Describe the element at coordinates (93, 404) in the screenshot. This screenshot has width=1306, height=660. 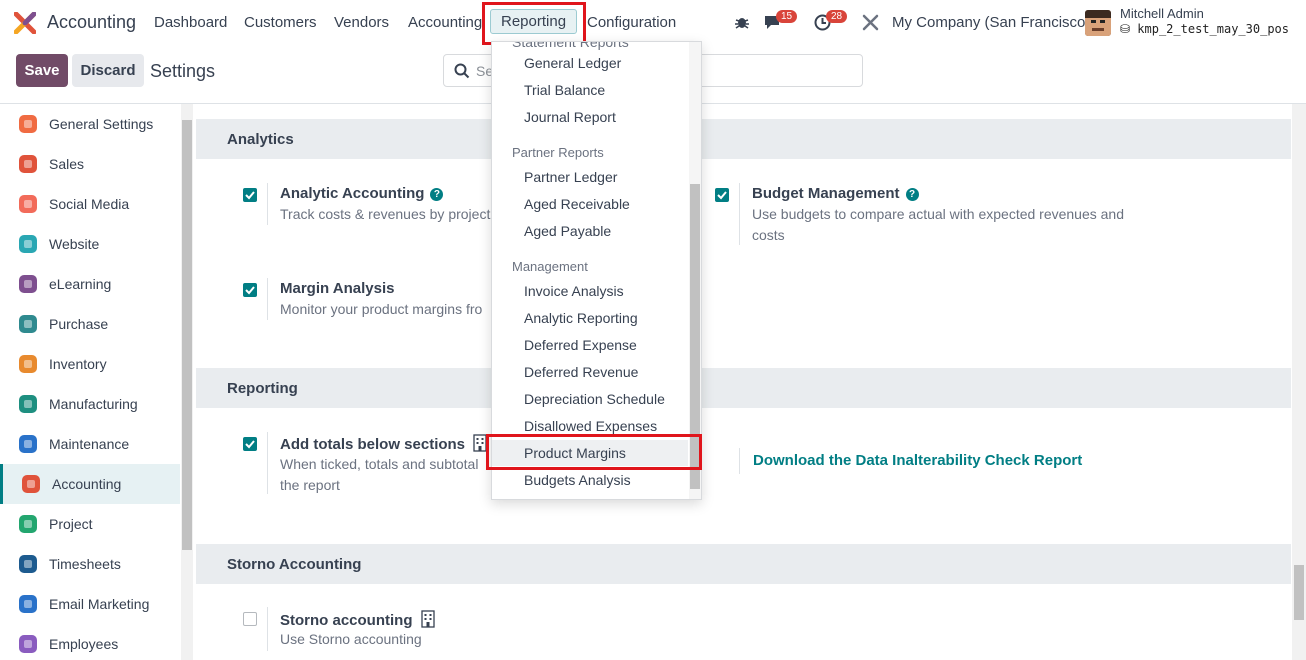
I see `sidebar-item-label: Manufacturing` at that location.